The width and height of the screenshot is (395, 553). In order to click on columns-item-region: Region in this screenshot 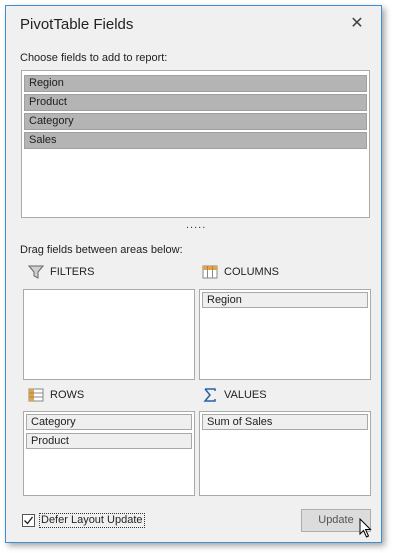, I will do `click(285, 300)`.